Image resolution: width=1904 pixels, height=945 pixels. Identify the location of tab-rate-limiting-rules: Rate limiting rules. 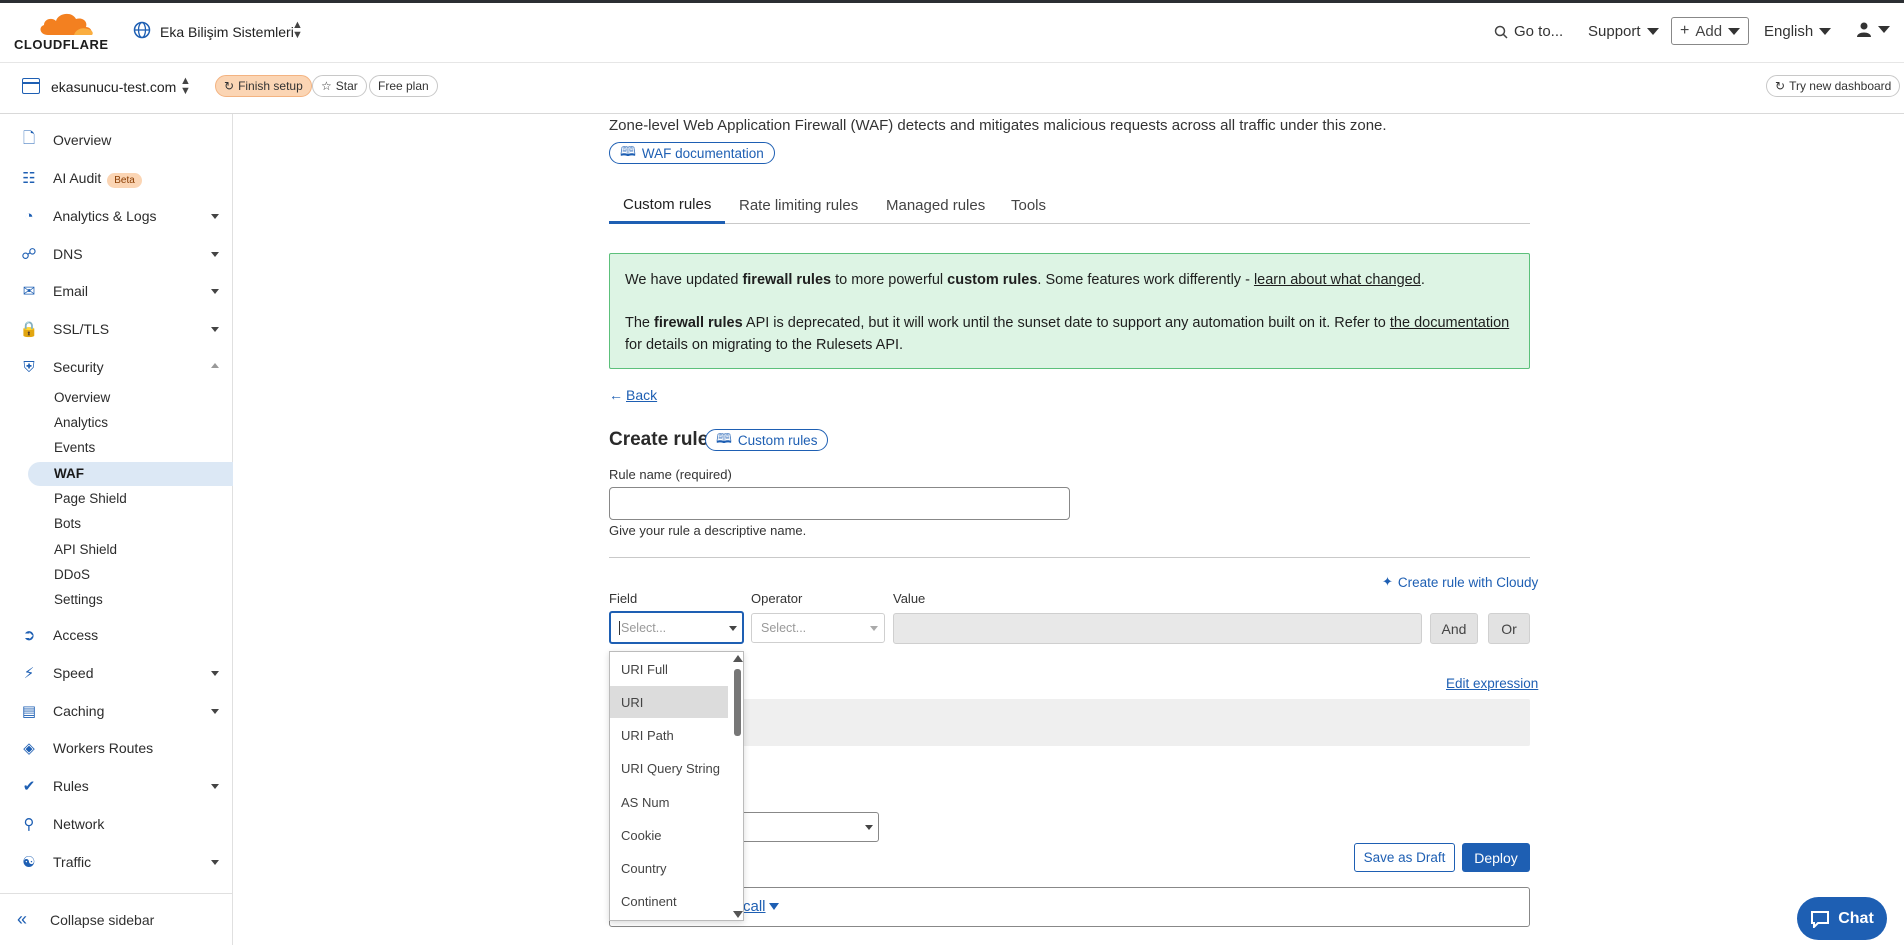
(798, 205).